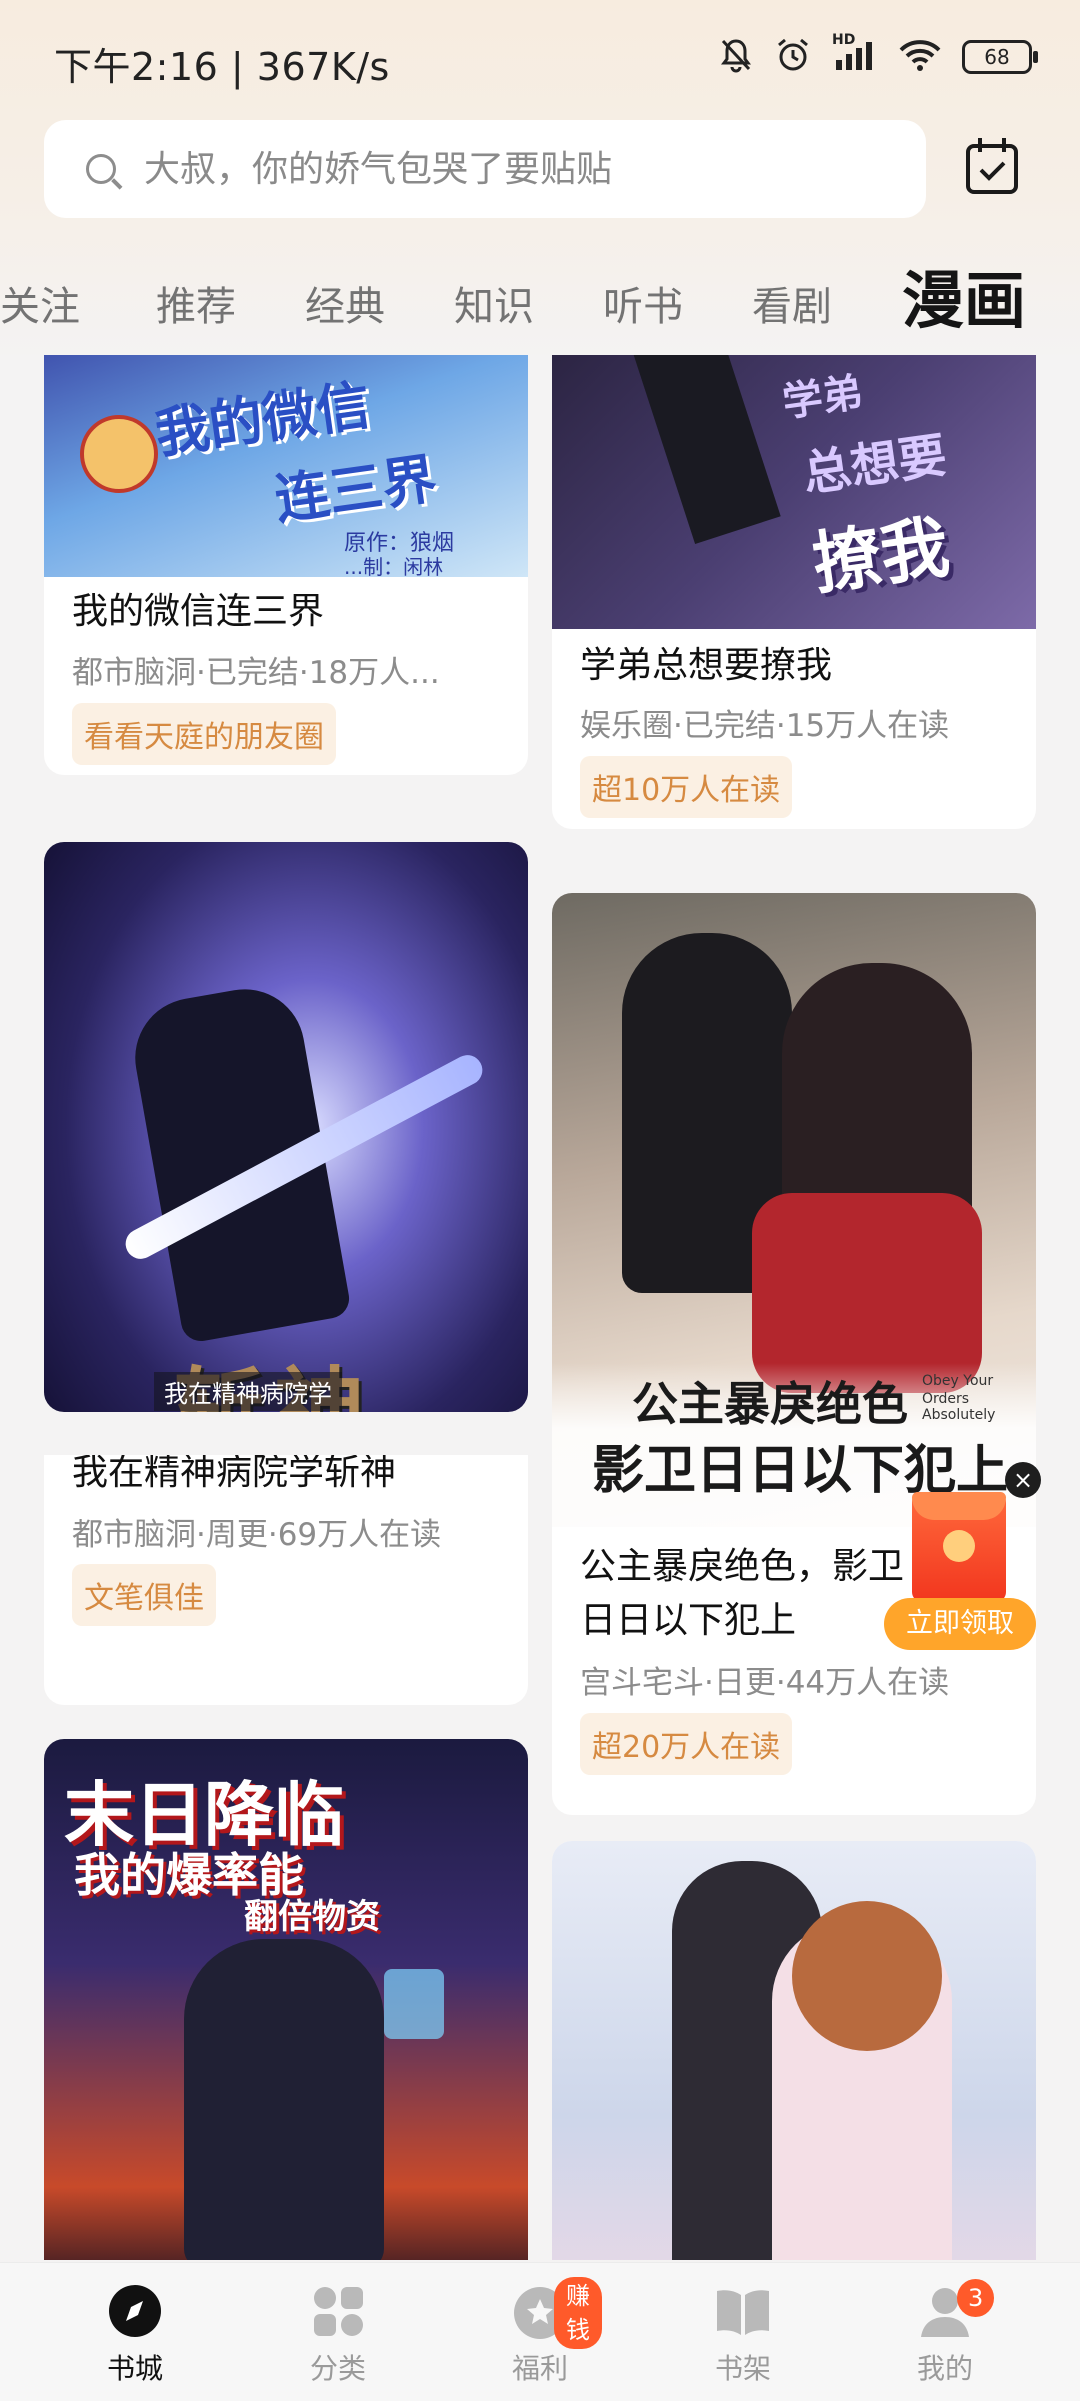 Image resolution: width=1080 pixels, height=2401 pixels. What do you see at coordinates (765, 726) in the screenshot?
I see `comic-meta: 娱乐圈·已完结·15万人在读` at bounding box center [765, 726].